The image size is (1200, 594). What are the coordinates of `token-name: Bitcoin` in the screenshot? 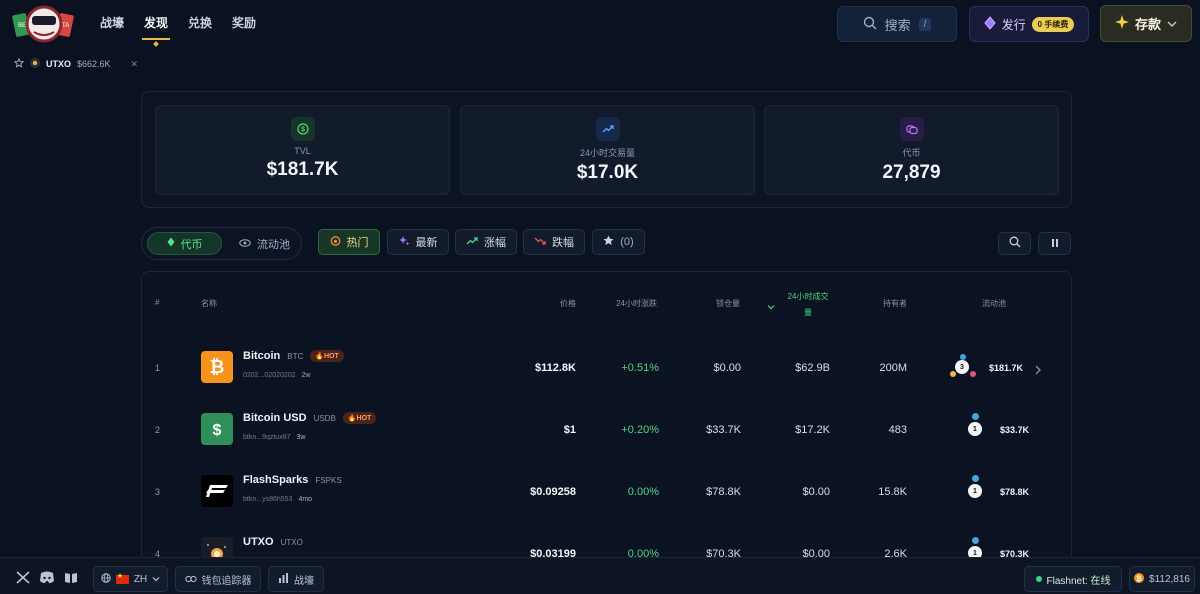 It's located at (261, 356).